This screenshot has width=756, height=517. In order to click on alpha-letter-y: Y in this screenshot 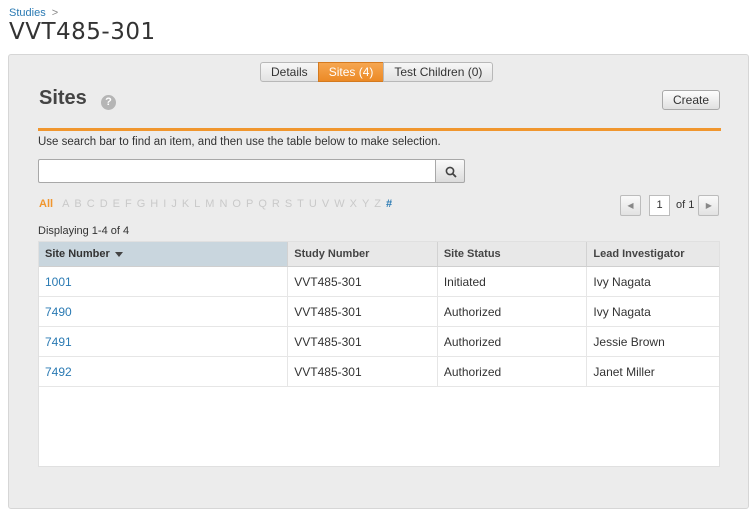, I will do `click(365, 204)`.